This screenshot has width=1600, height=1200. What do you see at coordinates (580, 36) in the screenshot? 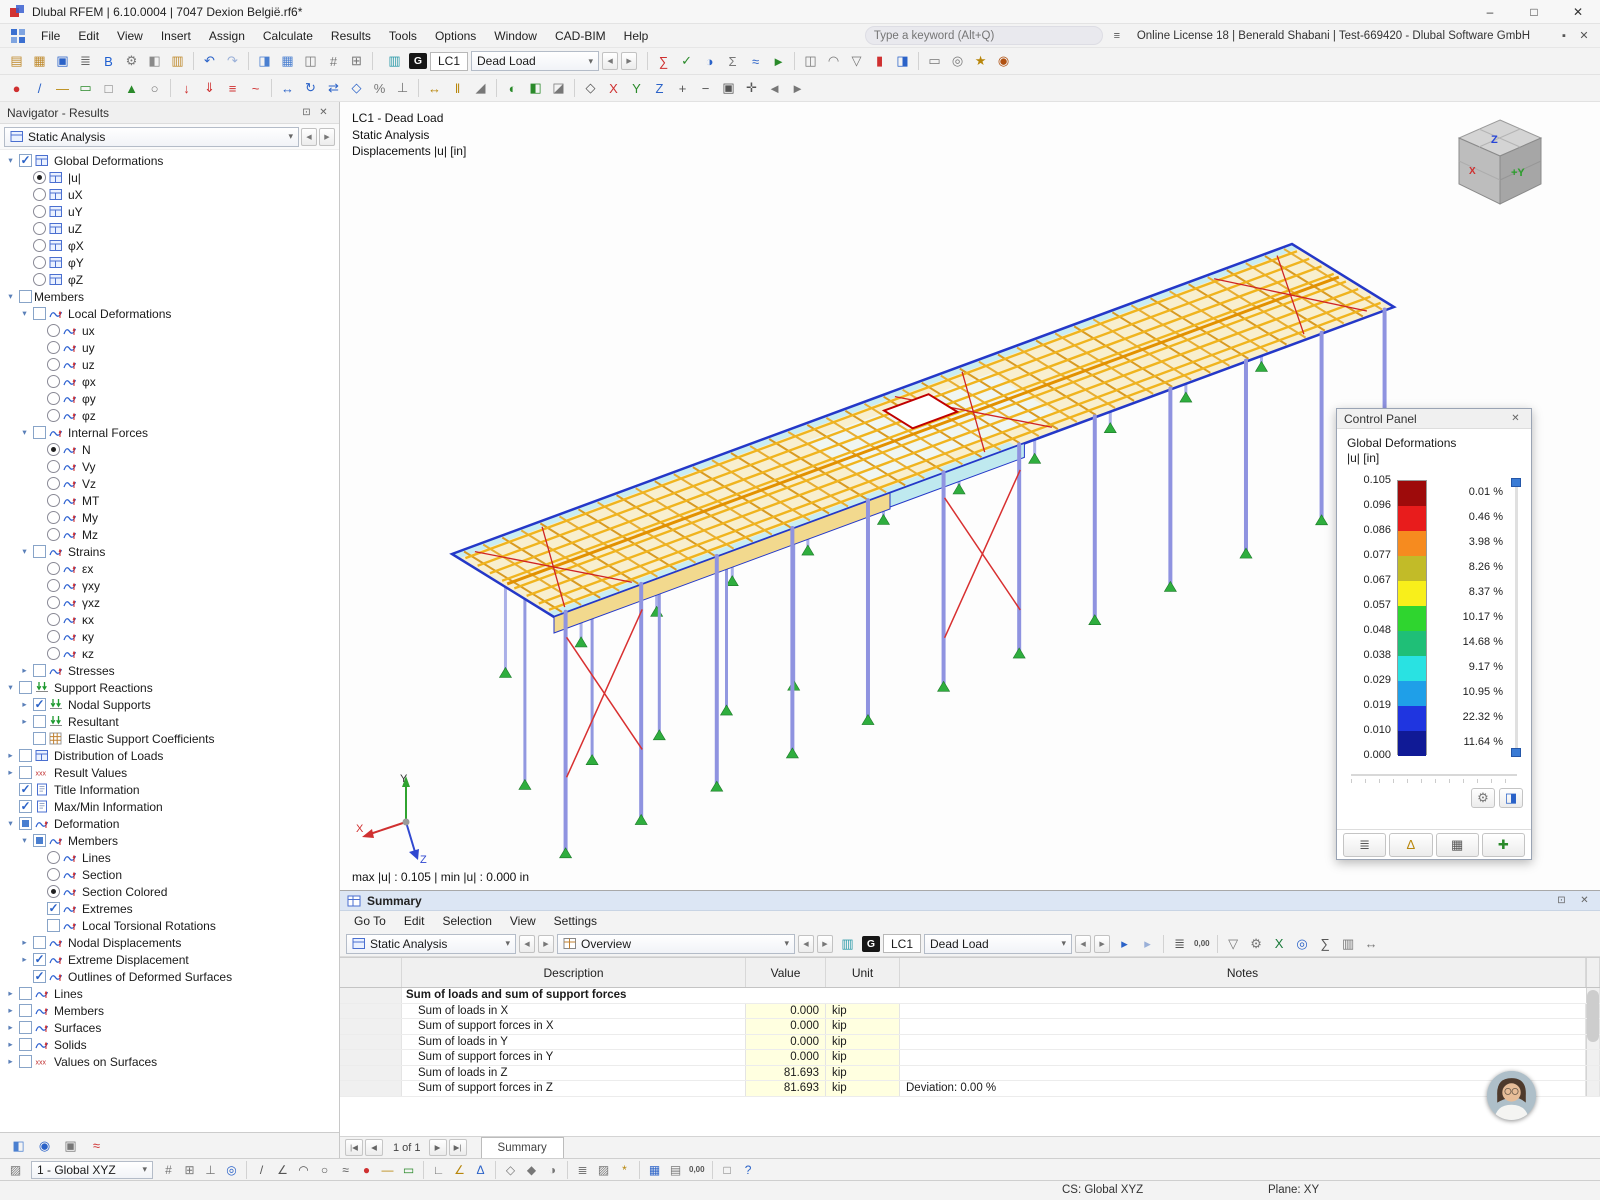
I see `menu-cad-bim: CAD-BIM` at bounding box center [580, 36].